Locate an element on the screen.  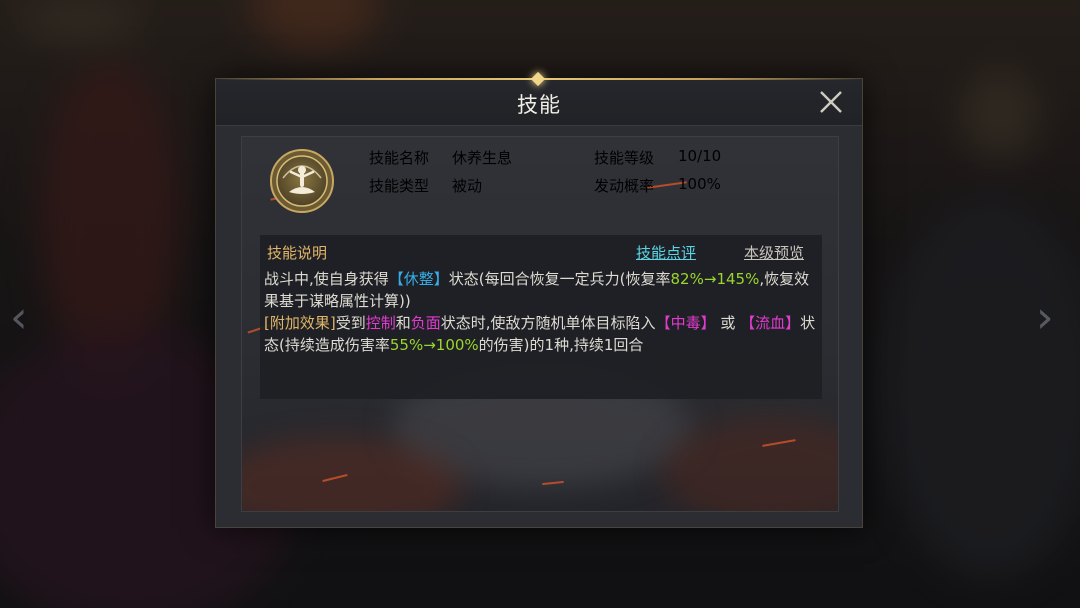
control-keyword: 控制 is located at coordinates (380, 323).